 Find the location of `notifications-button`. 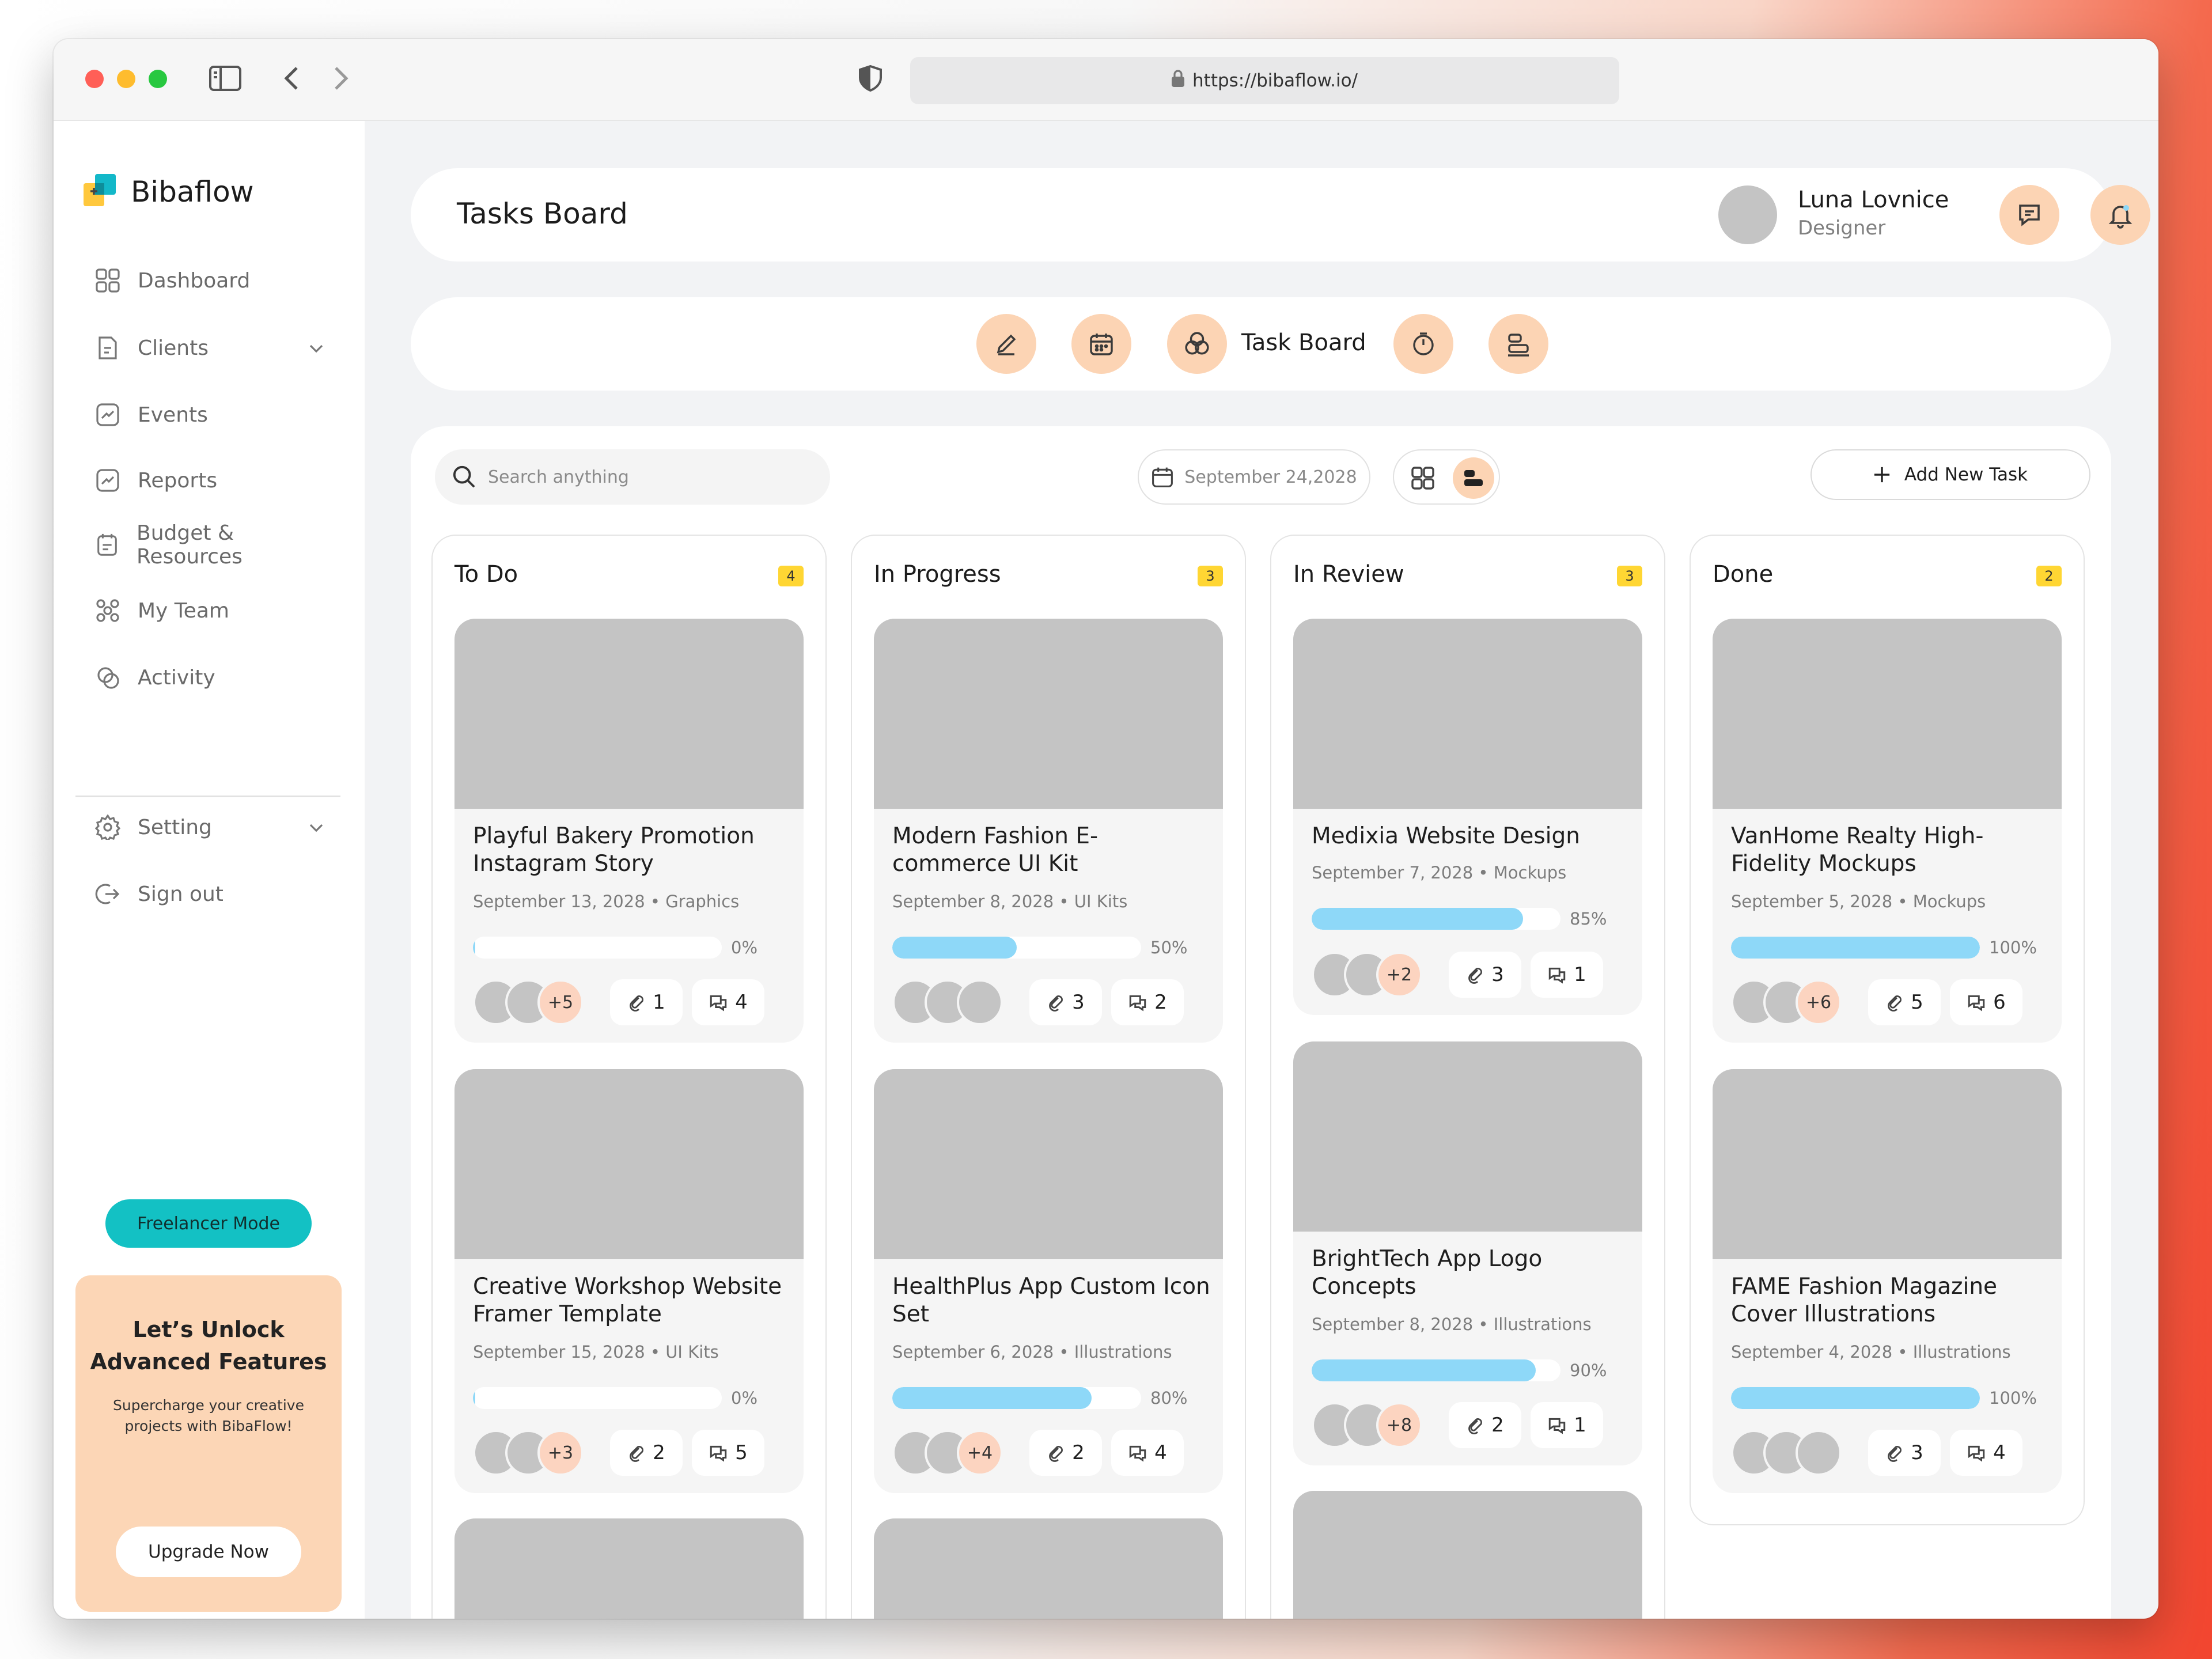

notifications-button is located at coordinates (2120, 215).